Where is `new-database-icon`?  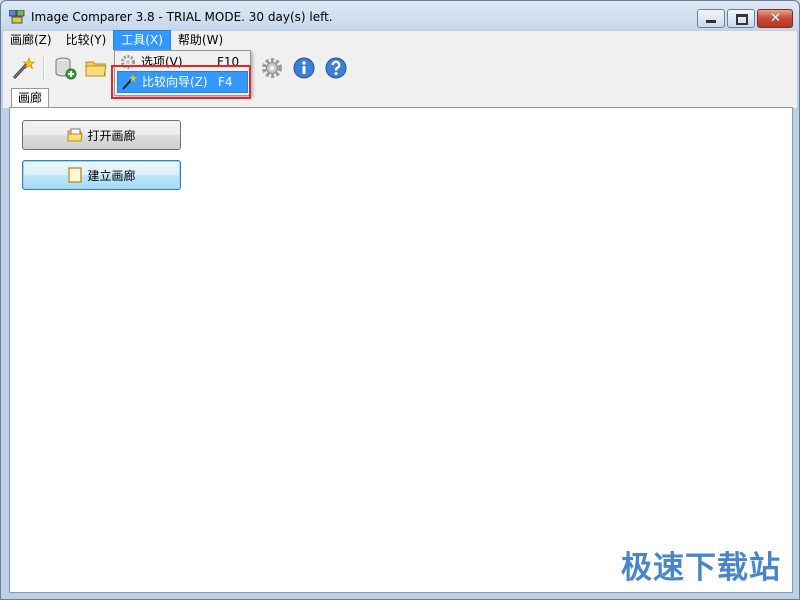 new-database-icon is located at coordinates (65, 68).